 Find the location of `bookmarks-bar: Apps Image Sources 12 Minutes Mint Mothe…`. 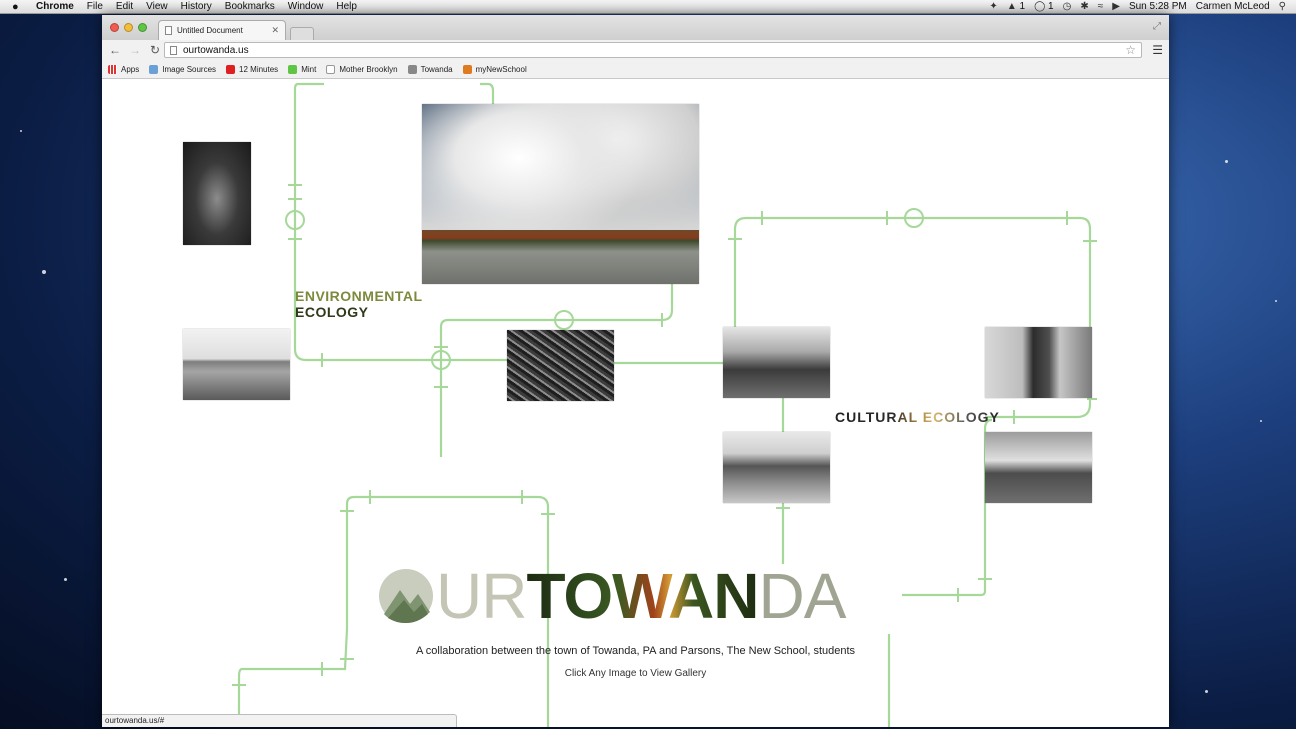

bookmarks-bar: Apps Image Sources 12 Minutes Mint Mothe… is located at coordinates (635, 69).